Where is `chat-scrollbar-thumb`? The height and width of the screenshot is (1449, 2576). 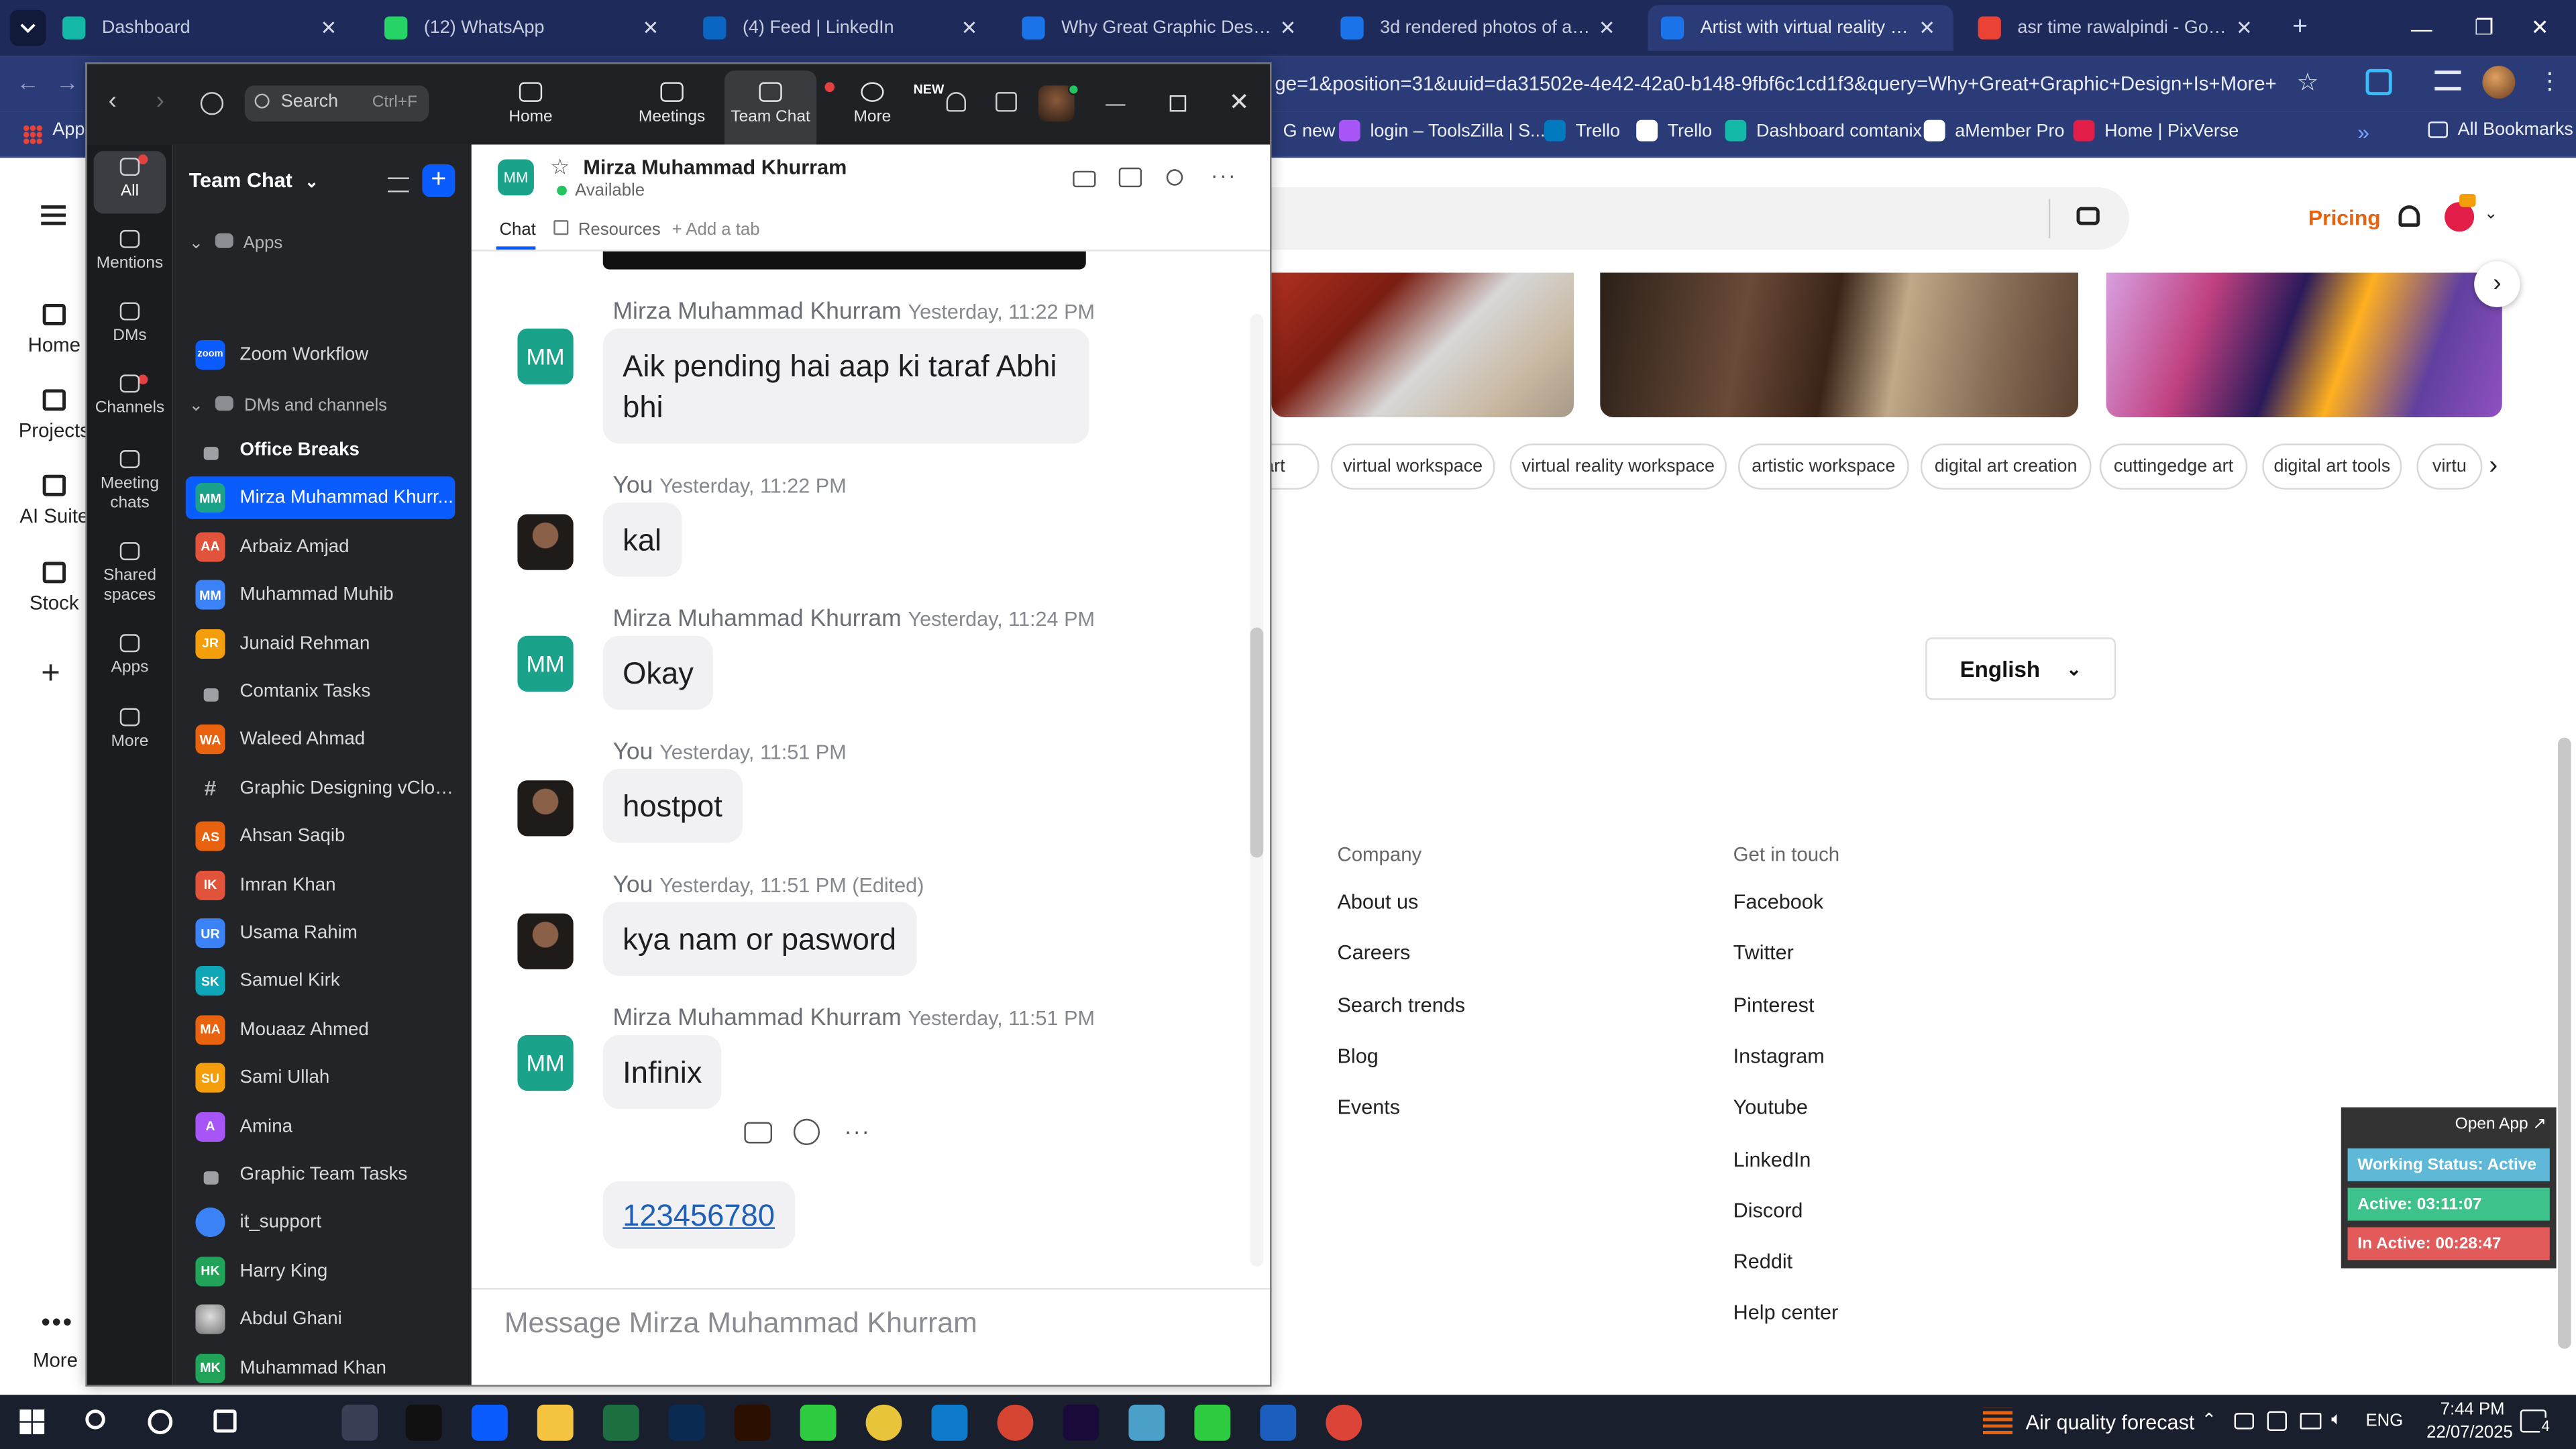 chat-scrollbar-thumb is located at coordinates (1257, 742).